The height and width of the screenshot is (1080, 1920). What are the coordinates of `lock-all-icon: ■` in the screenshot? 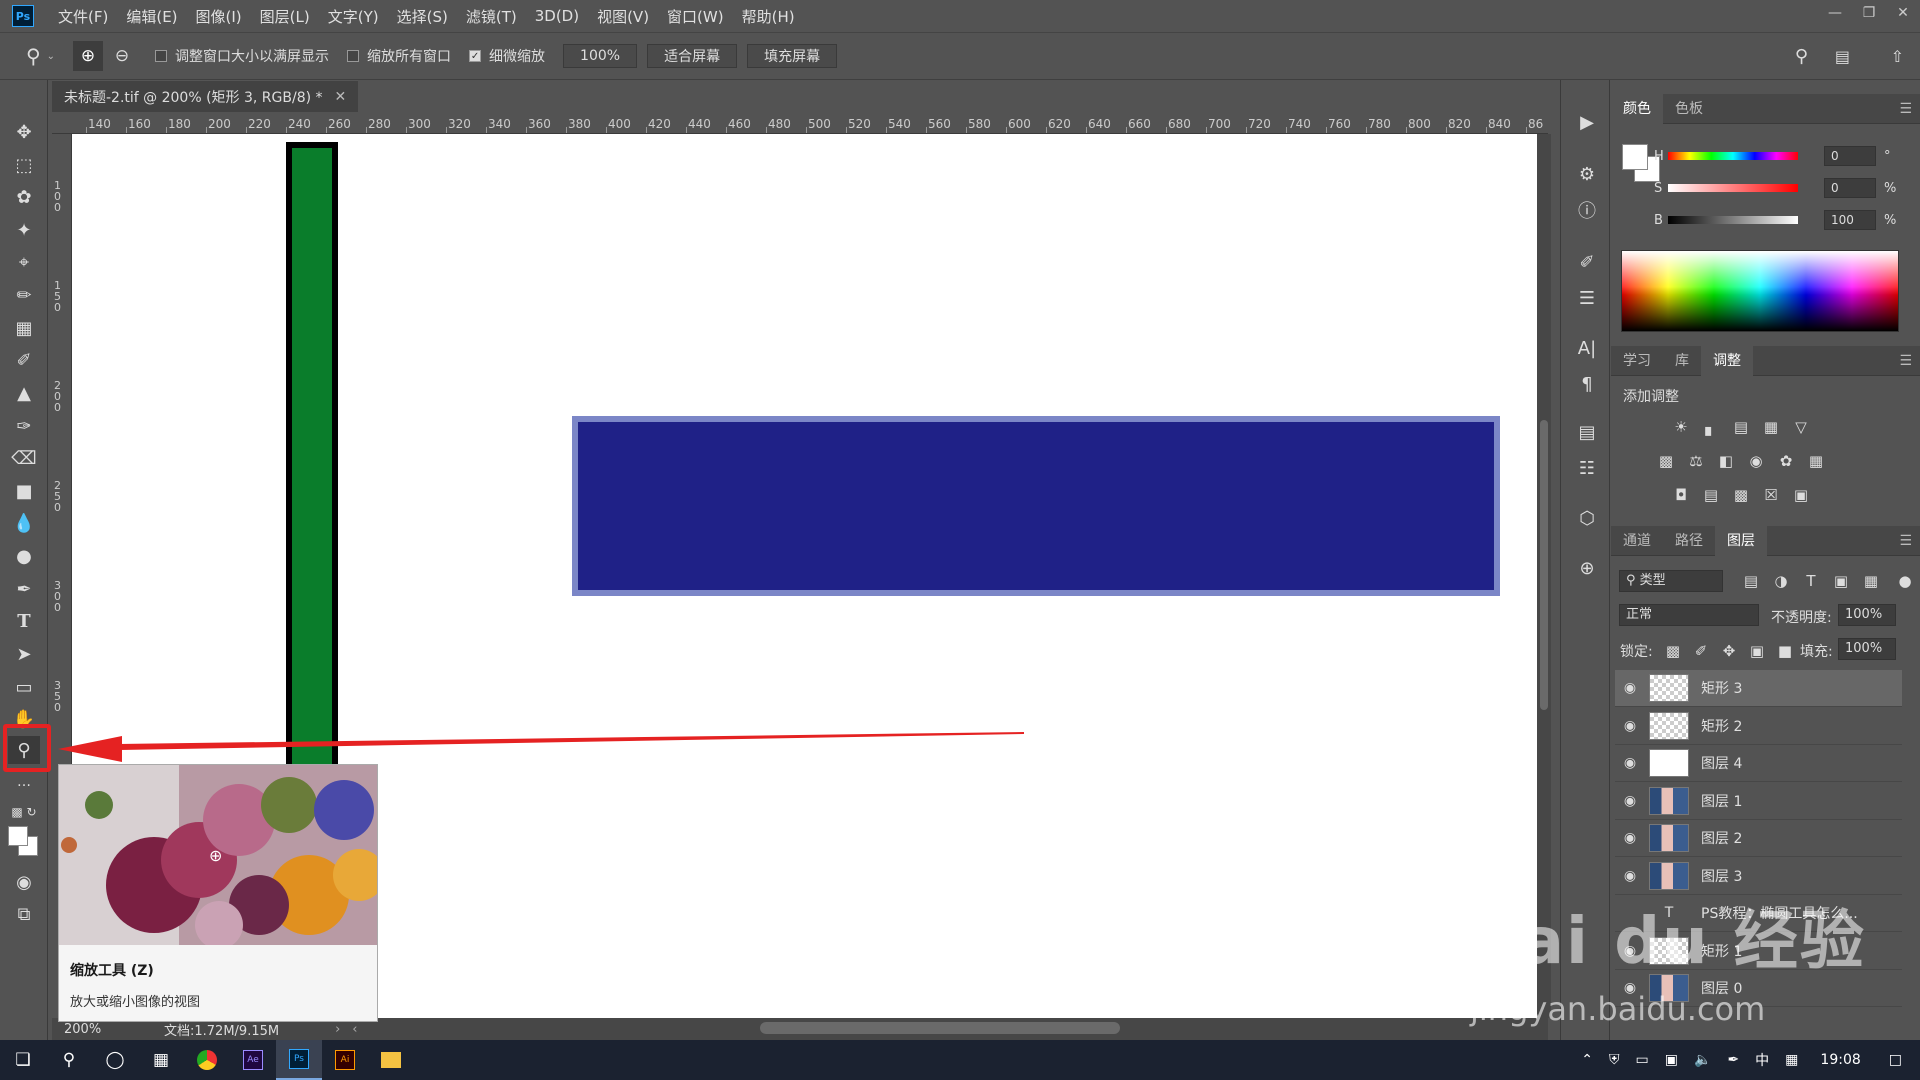 It's located at (1785, 651).